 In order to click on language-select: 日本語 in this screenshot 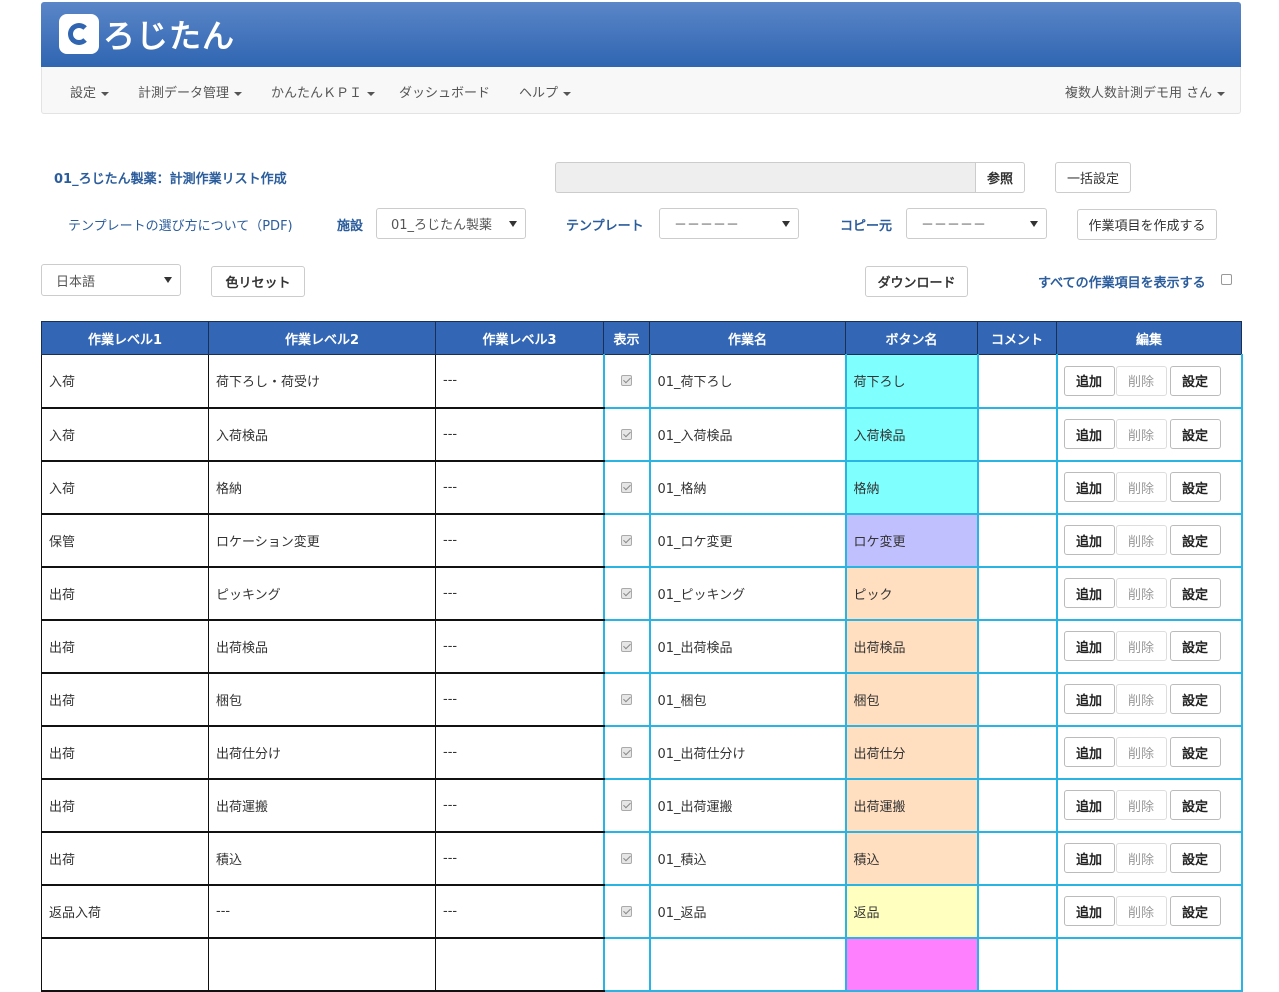, I will do `click(111, 280)`.